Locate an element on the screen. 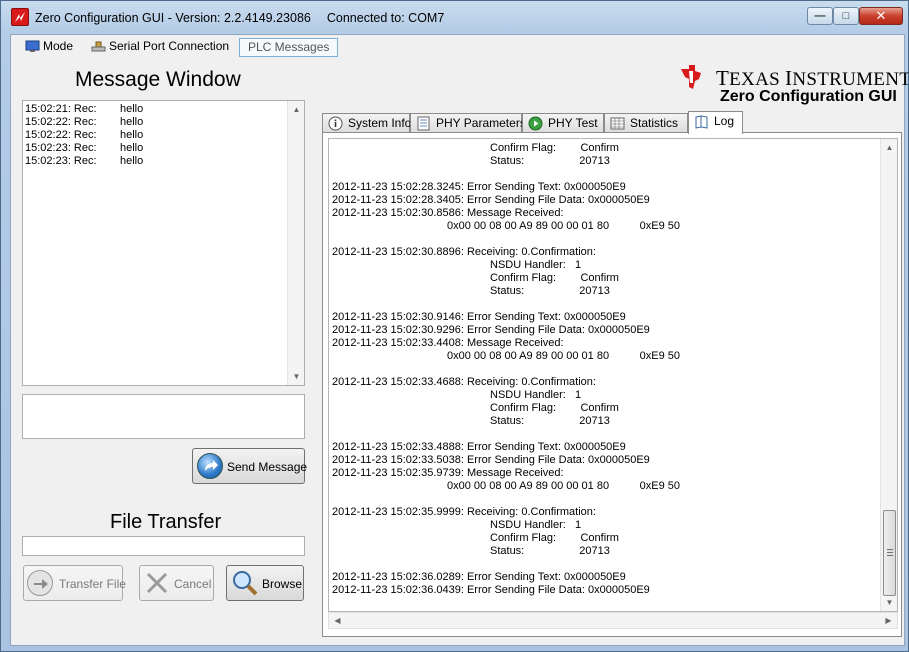 Image resolution: width=909 pixels, height=652 pixels. minimize-icon: — is located at coordinates (820, 16).